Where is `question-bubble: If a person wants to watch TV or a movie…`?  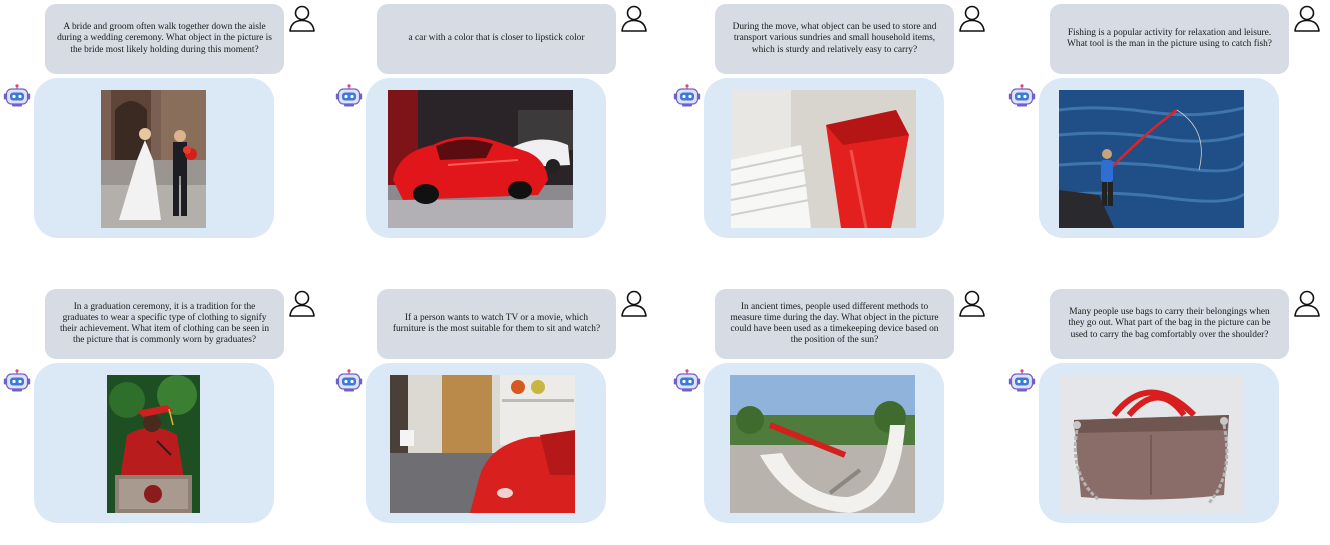 question-bubble: If a person wants to watch TV or a movie… is located at coordinates (496, 324).